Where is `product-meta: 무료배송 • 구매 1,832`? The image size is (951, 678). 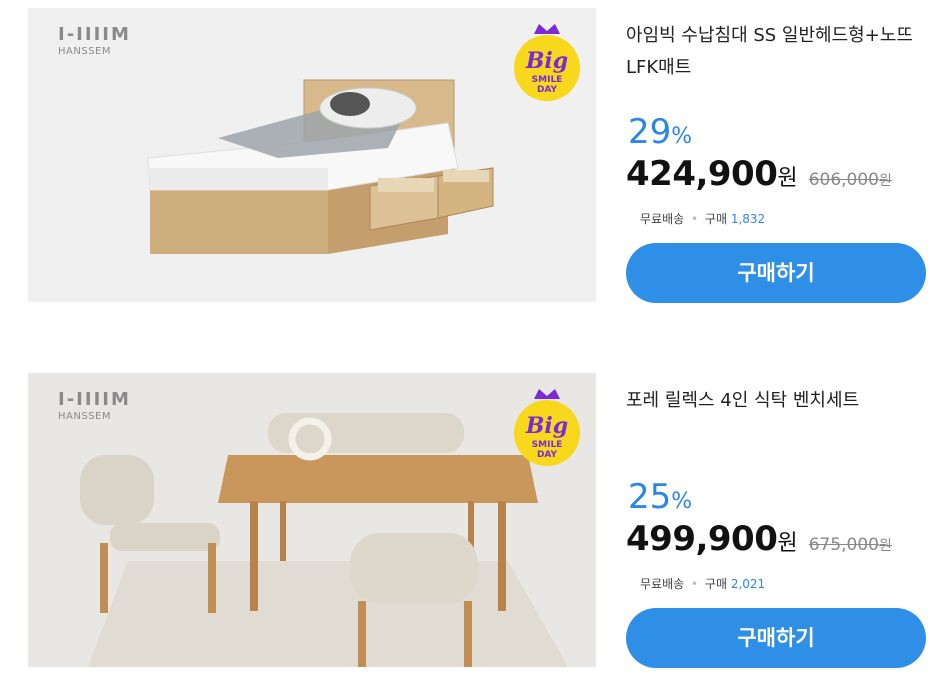 product-meta: 무료배송 • 구매 1,832 is located at coordinates (702, 218).